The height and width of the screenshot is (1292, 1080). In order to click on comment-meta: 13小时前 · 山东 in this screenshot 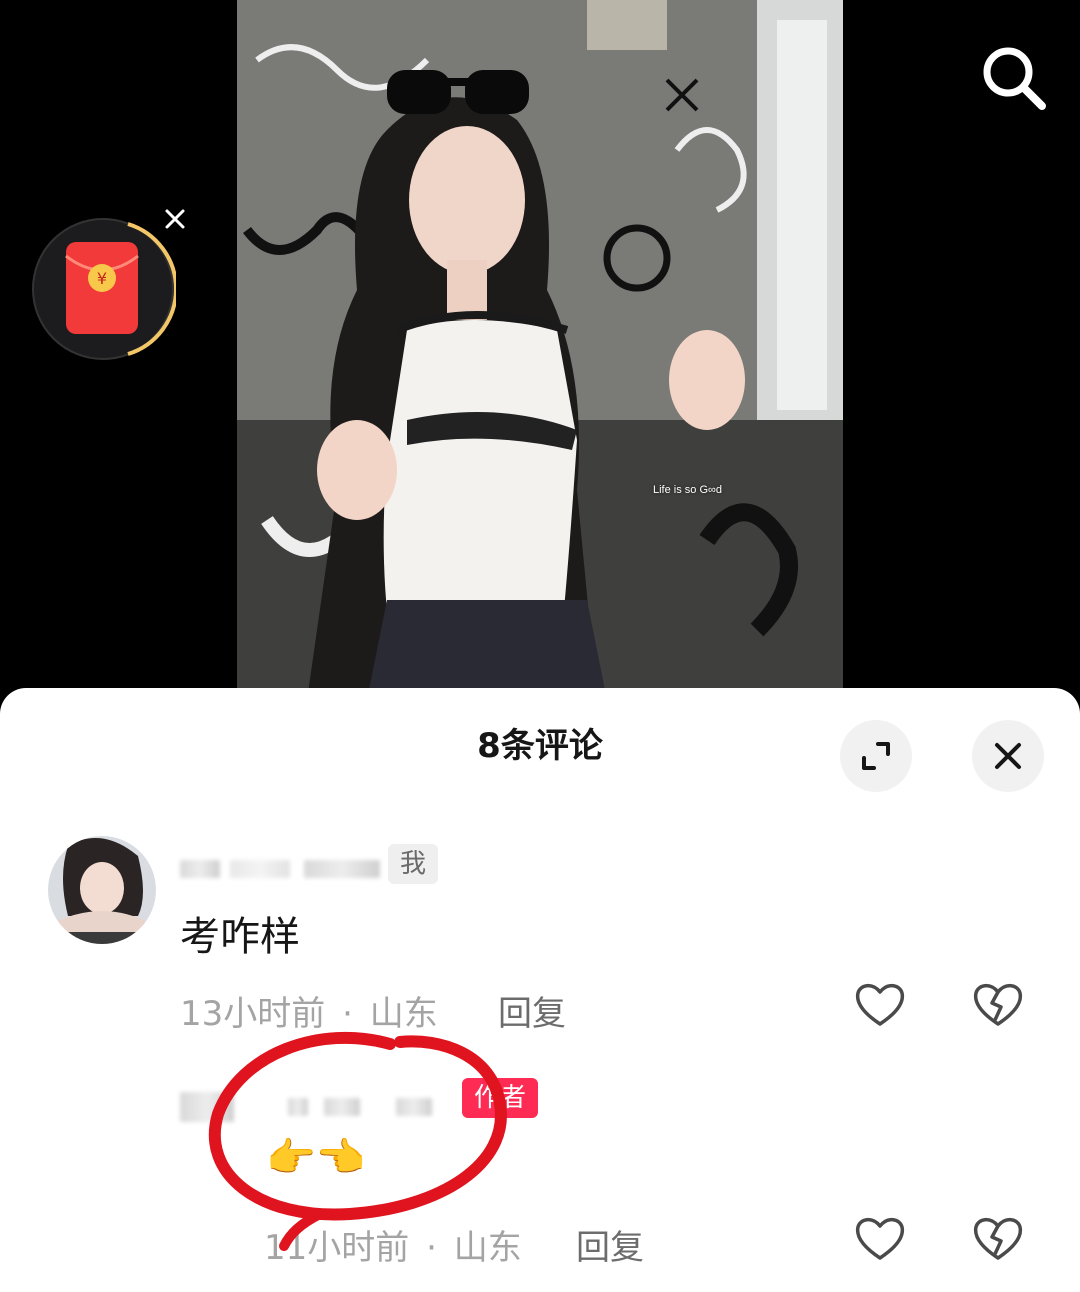, I will do `click(309, 1010)`.